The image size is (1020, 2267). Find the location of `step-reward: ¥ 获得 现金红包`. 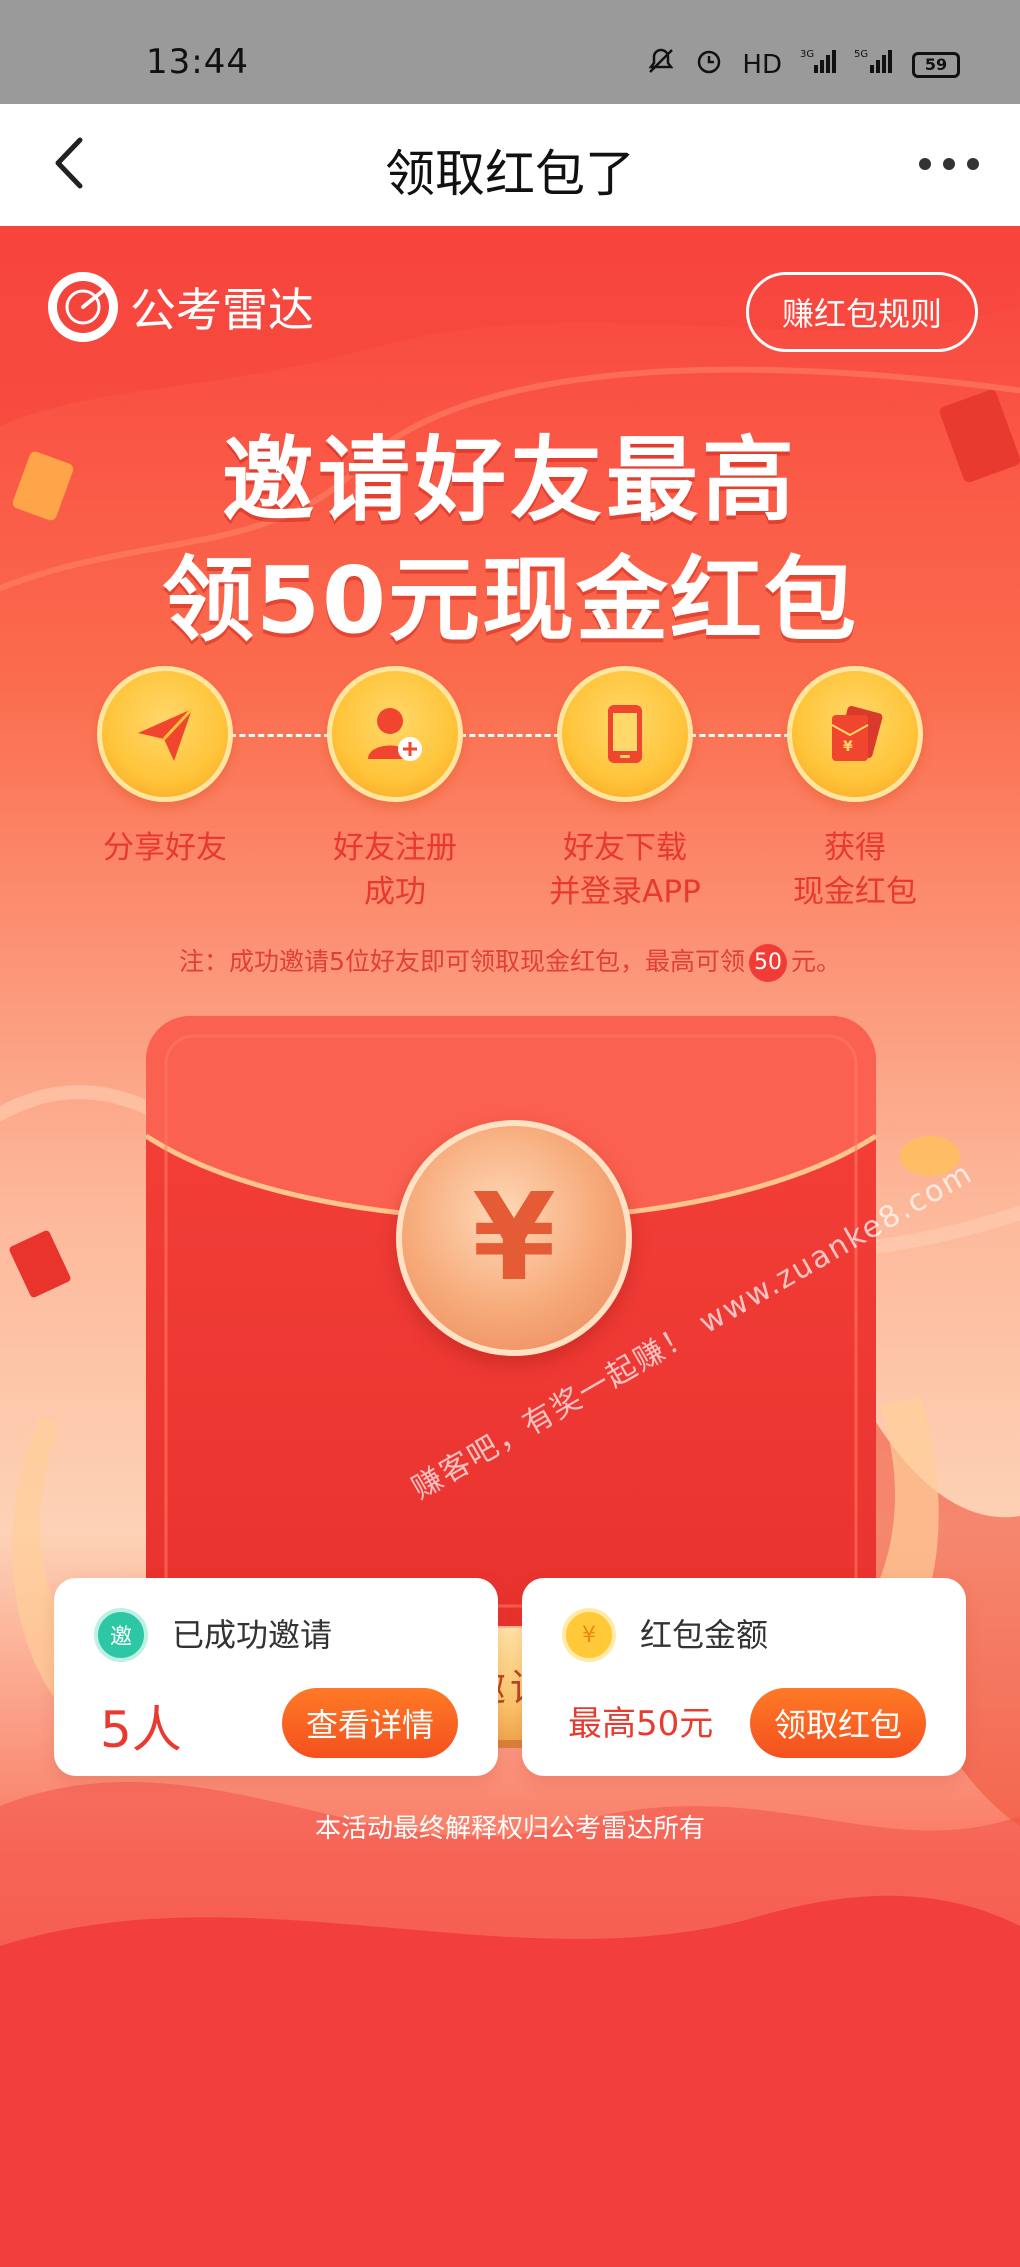

step-reward: ¥ 获得 现金红包 is located at coordinates (855, 790).